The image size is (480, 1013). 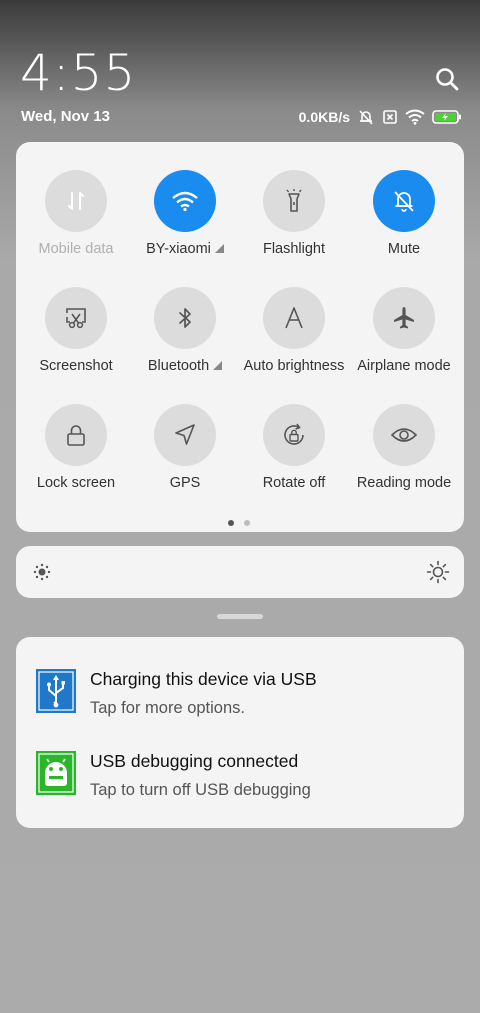 I want to click on notification-title: Charging this device via USB, so click(x=203, y=679).